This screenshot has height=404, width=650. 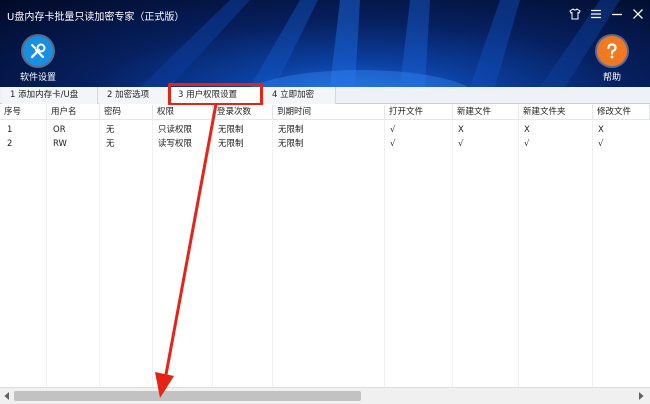 I want to click on settings-button: 软件设置, so click(x=38, y=59).